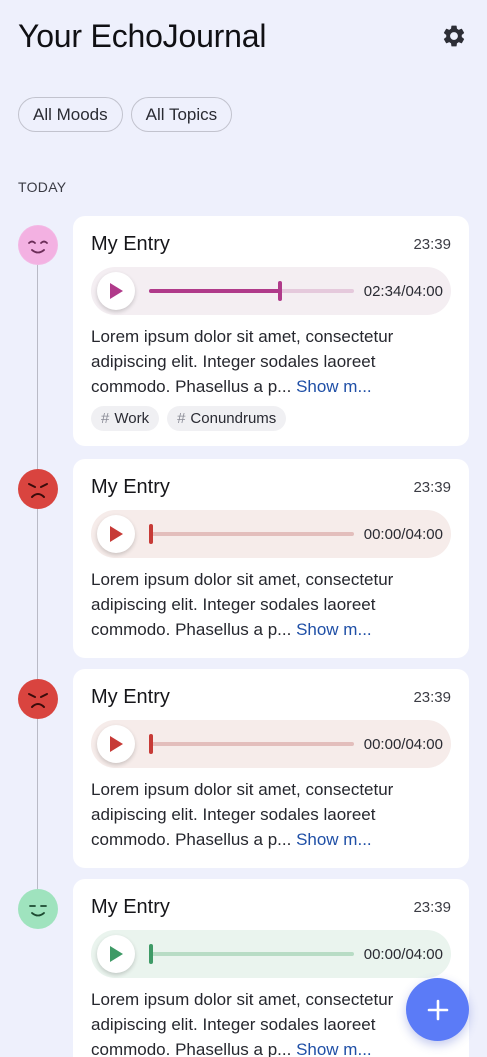 The height and width of the screenshot is (1057, 487). Describe the element at coordinates (125, 114) in the screenshot. I see `filter-bar: All Moods All Topics` at that location.